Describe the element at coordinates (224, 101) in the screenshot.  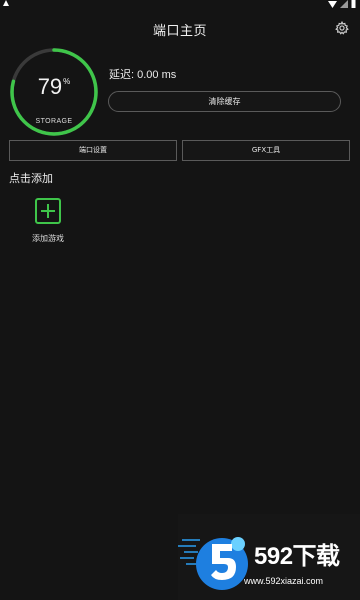
I see `clear-cache-button: 清除缓存` at that location.